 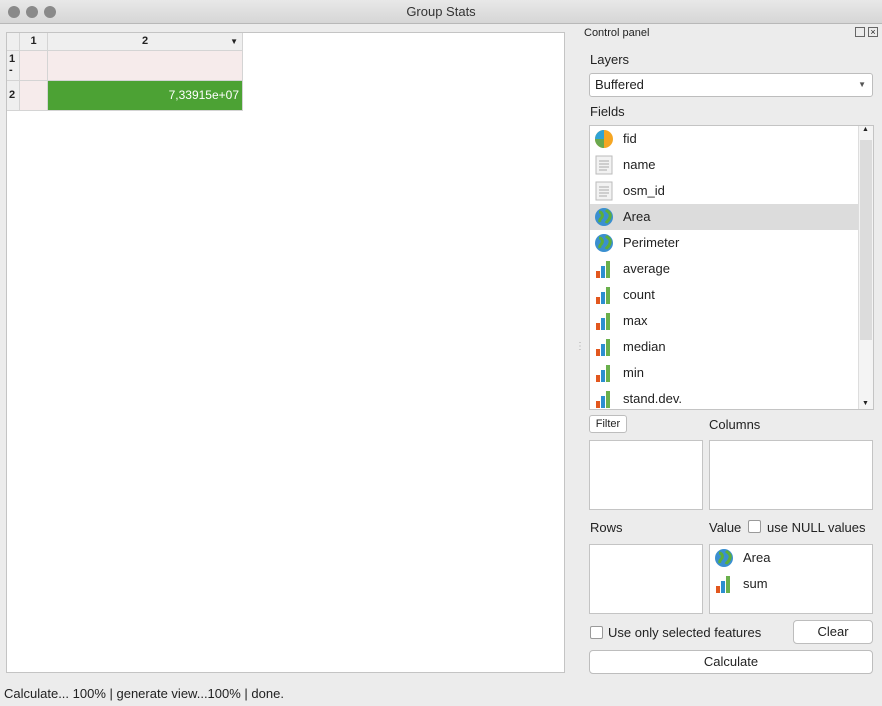 What do you see at coordinates (610, 59) in the screenshot?
I see `layers-label: Layers` at bounding box center [610, 59].